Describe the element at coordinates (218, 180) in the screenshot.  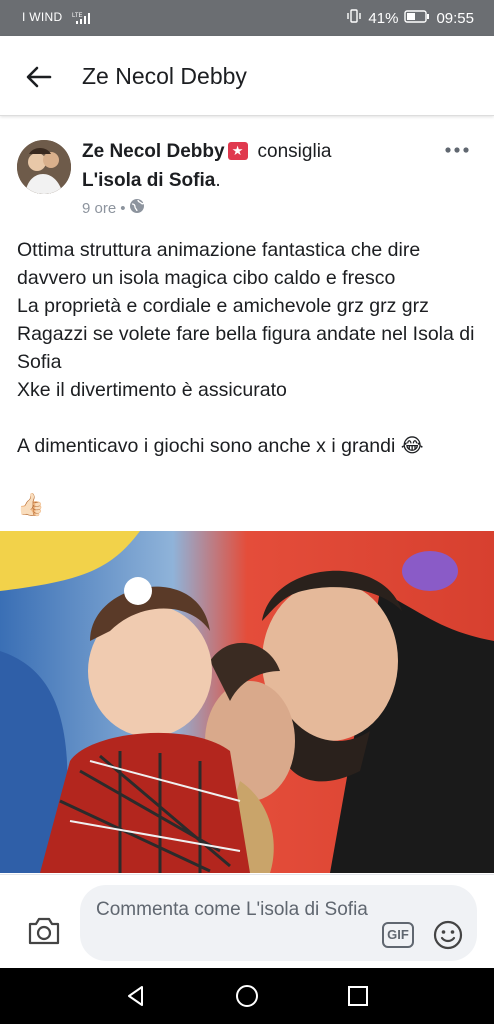
I see `page-suffix: .` at that location.